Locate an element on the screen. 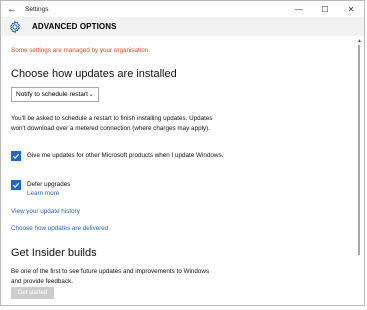 The image size is (367, 310). defer-upgrades-checkbox is located at coordinates (16, 185).